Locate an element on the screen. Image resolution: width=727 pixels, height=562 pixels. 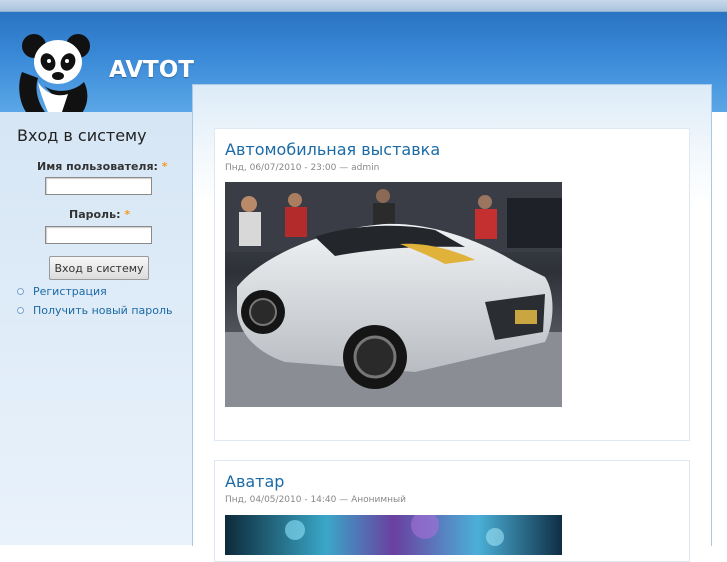
register-link: Регистрация is located at coordinates (62, 291).